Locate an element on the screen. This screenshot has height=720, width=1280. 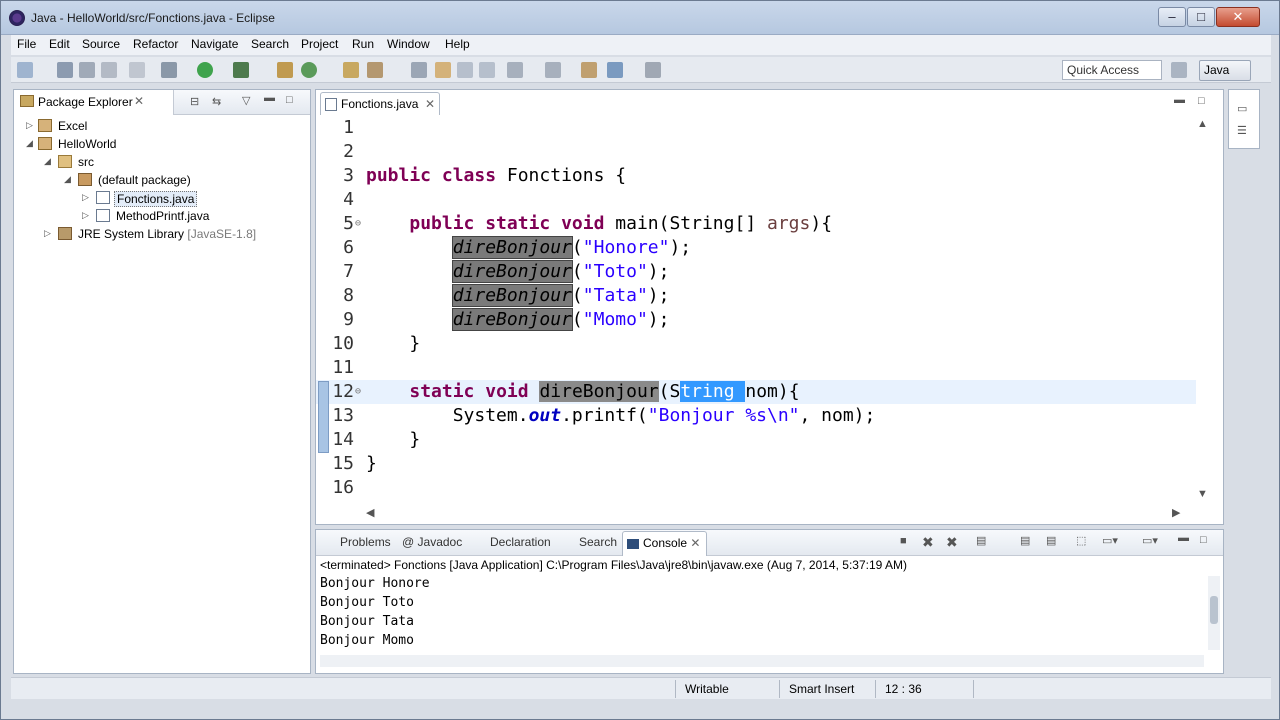
maximize-editor-icon: □ is located at coordinates (1201, 101).